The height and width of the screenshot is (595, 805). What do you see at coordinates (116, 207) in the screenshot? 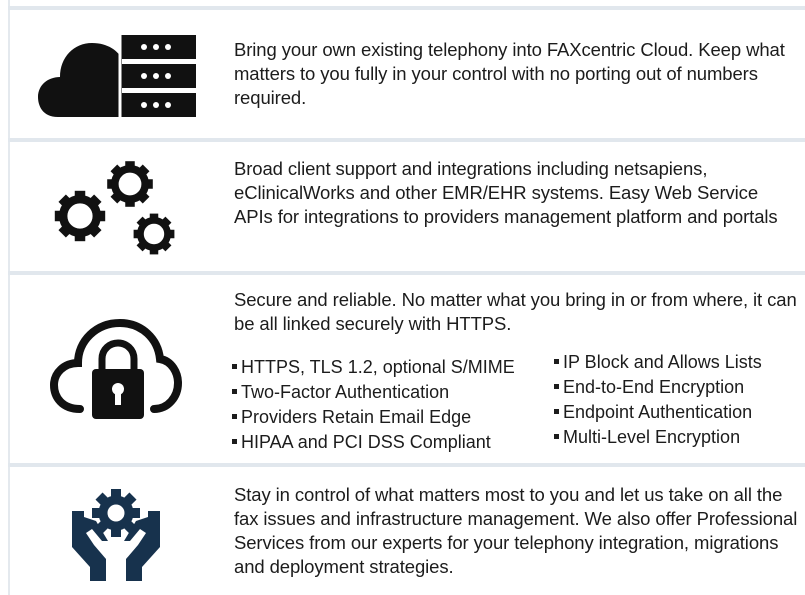
I see `gears-icon` at bounding box center [116, 207].